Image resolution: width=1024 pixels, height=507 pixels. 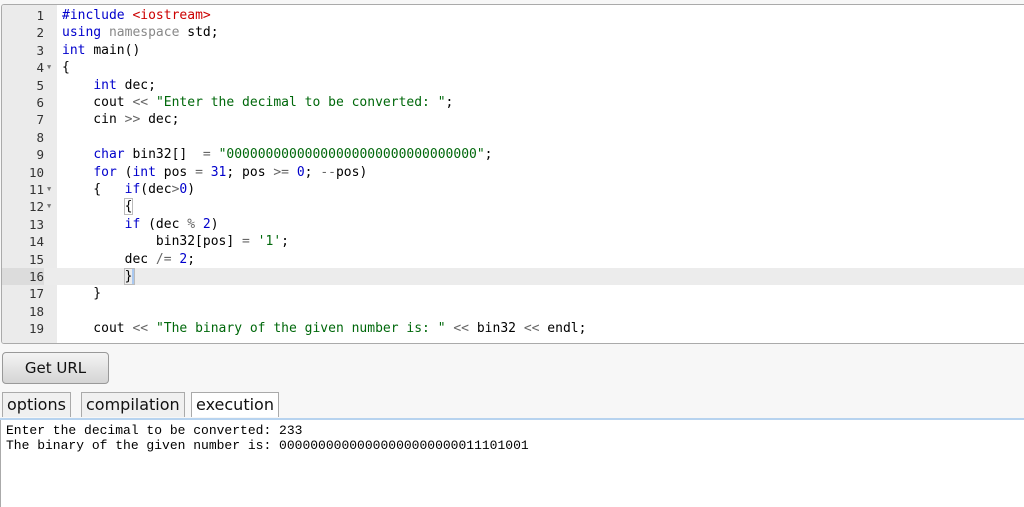 I want to click on get-url-button: Get URL, so click(x=55, y=368).